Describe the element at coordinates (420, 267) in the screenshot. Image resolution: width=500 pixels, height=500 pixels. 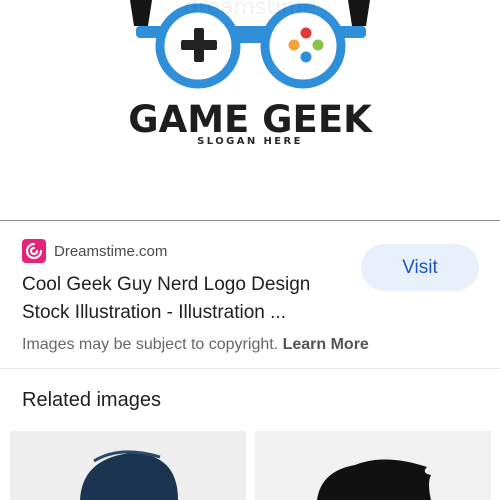
I see `visit-button: Visit` at that location.